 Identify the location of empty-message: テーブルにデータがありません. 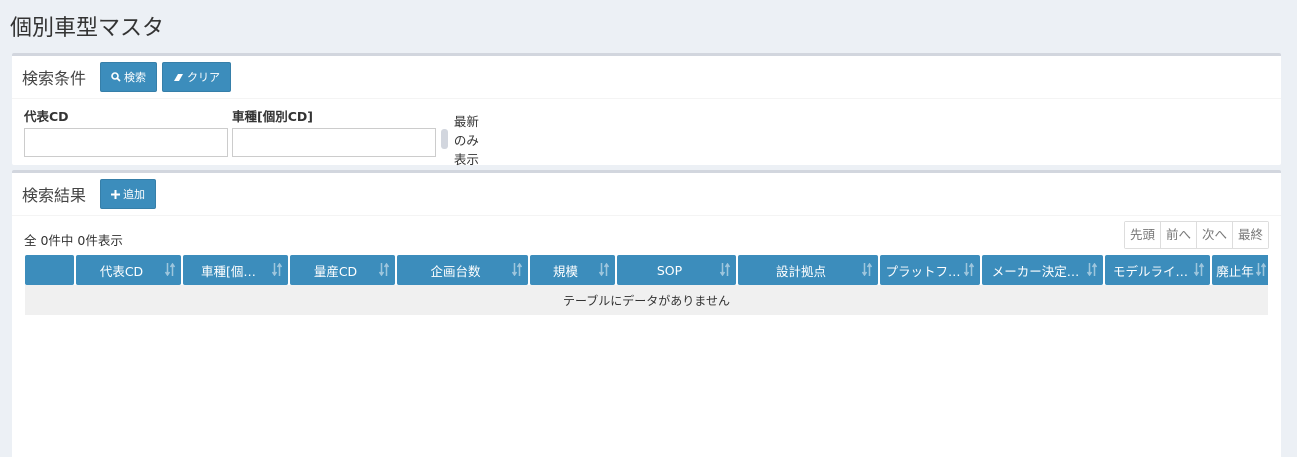
(646, 300).